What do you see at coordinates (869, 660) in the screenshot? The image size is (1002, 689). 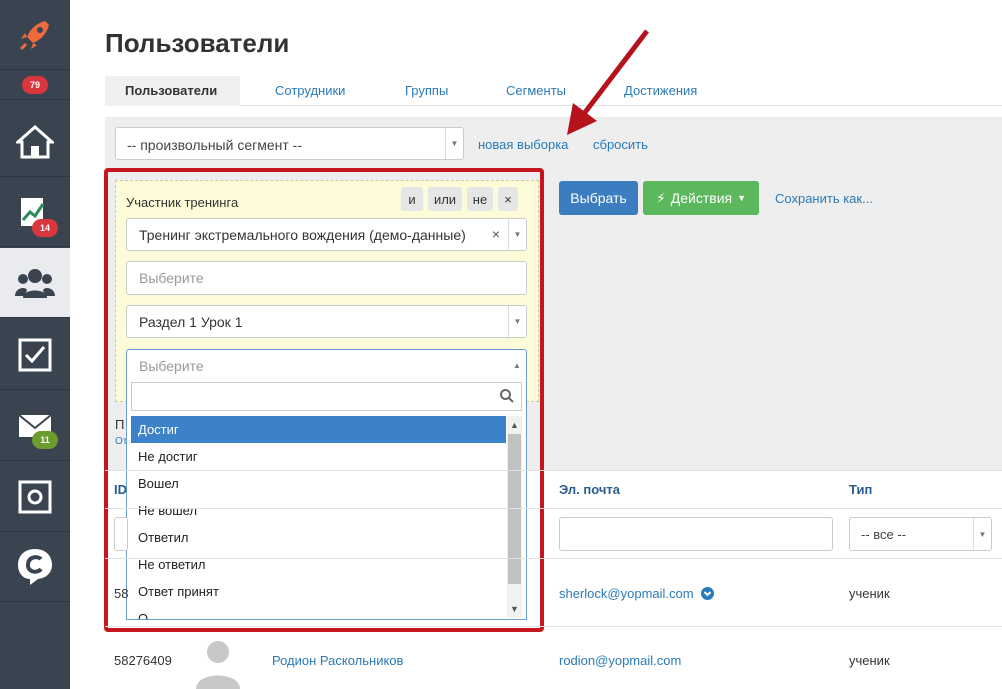 I see `row-2-type: ученик` at bounding box center [869, 660].